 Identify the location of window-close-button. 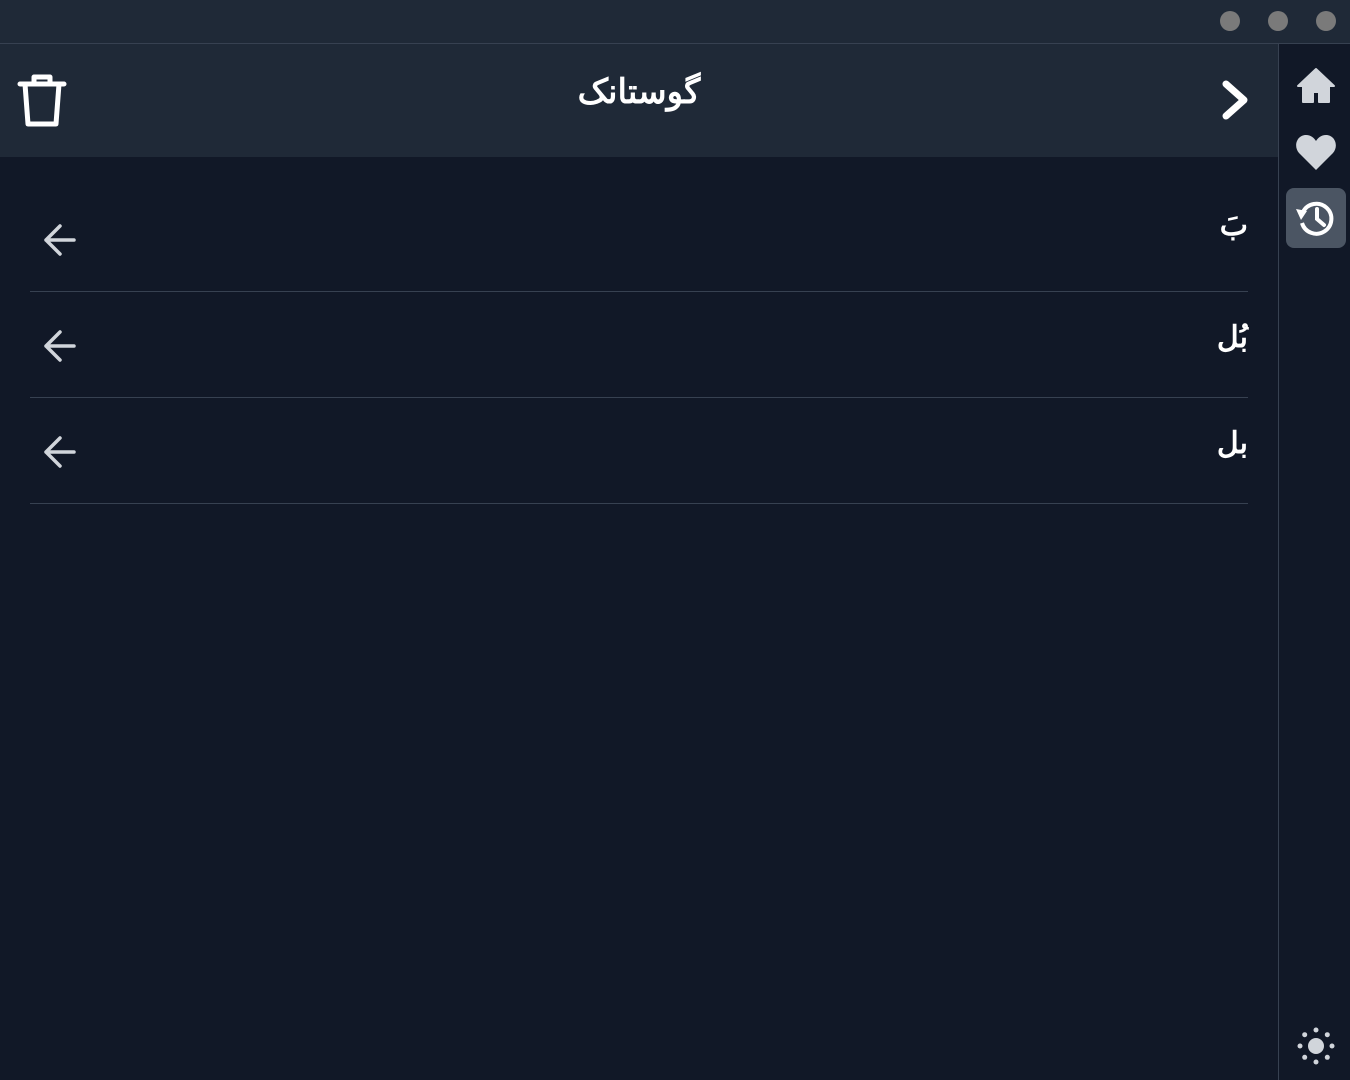
(1326, 21).